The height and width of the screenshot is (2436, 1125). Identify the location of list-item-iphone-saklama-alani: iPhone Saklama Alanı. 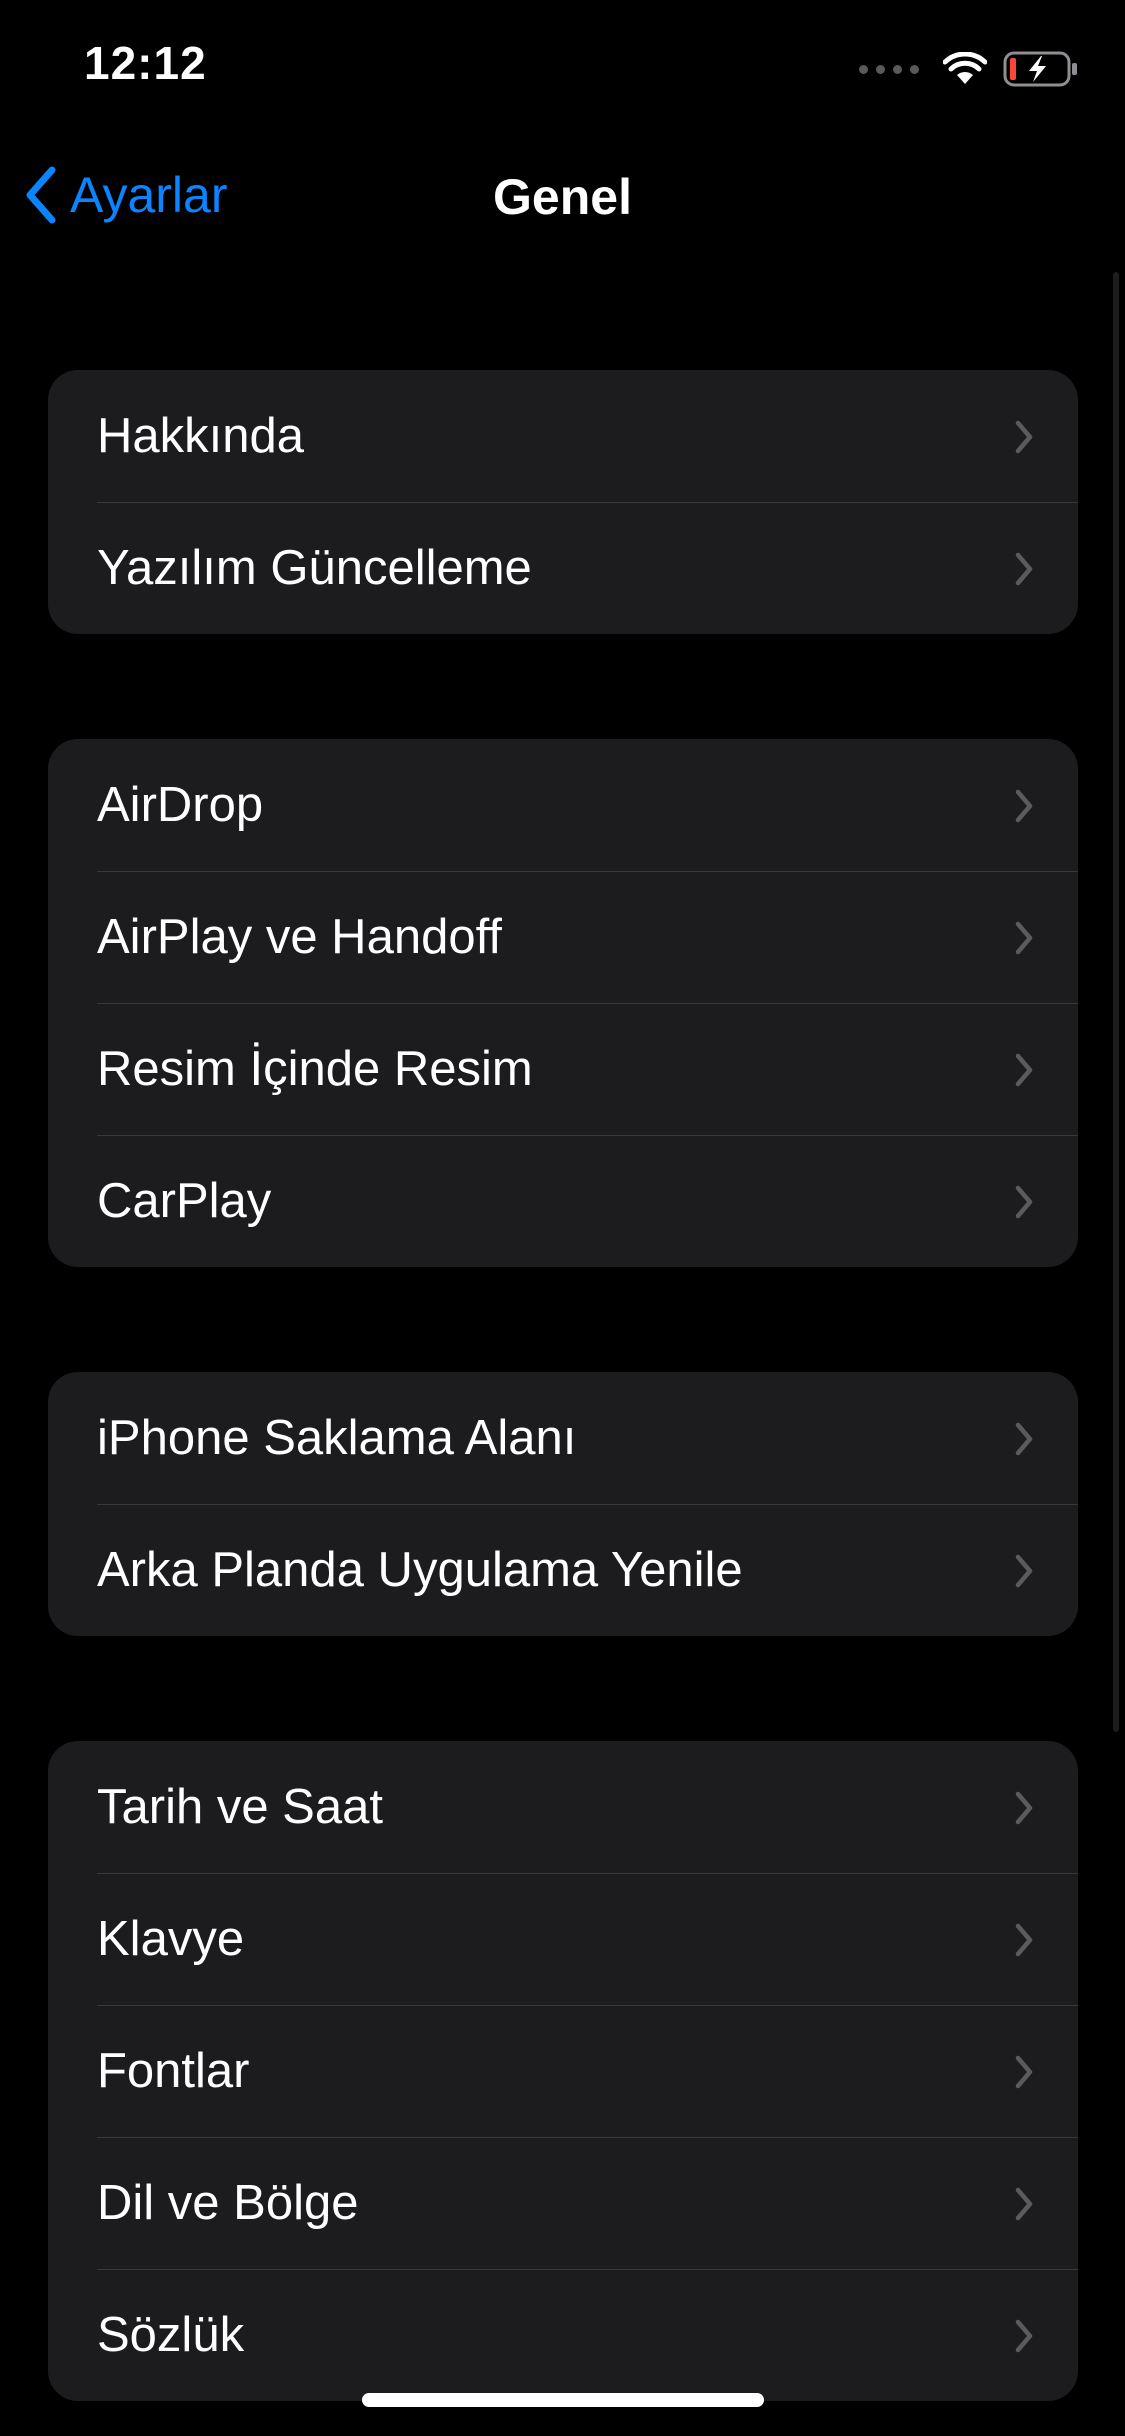
(563, 1438).